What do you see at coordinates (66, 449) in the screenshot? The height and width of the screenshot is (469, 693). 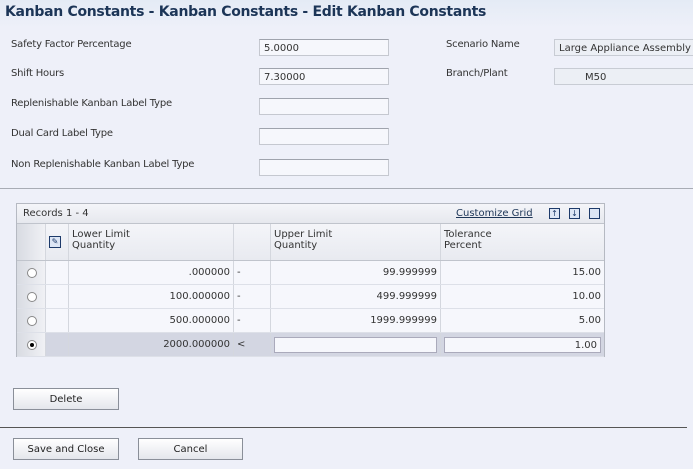 I see `save-and-close-button: Save and Close` at bounding box center [66, 449].